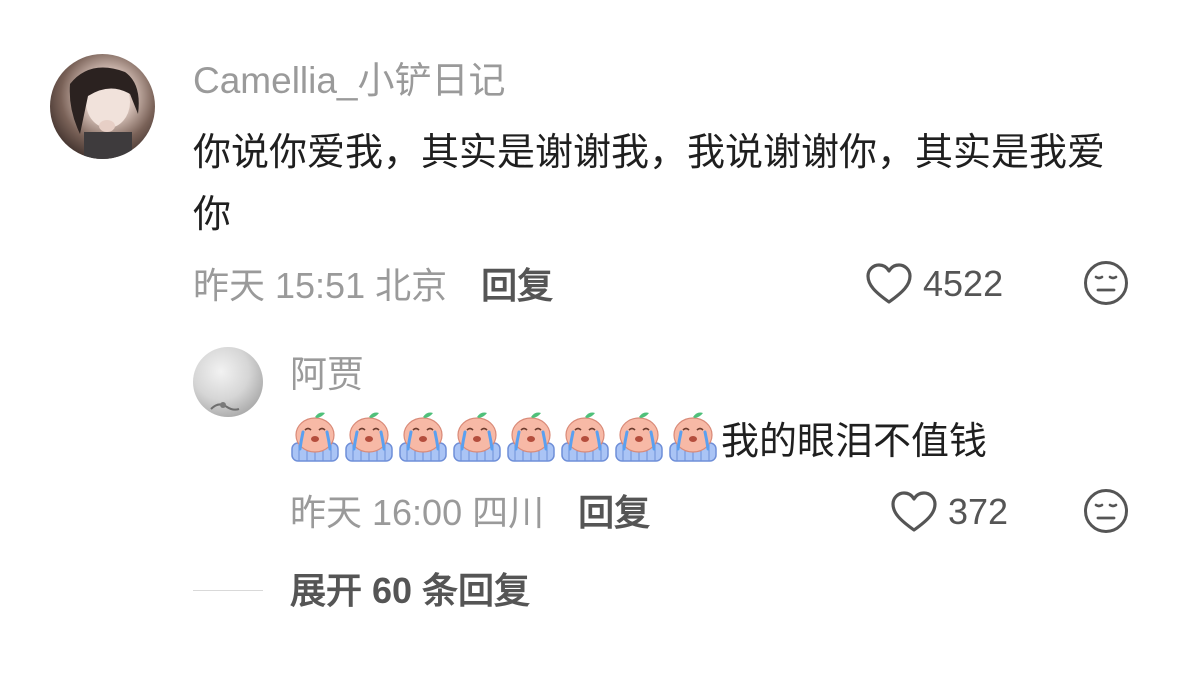 This screenshot has height=687, width=1179. What do you see at coordinates (978, 511) in the screenshot?
I see `reply-like-count: 372` at bounding box center [978, 511].